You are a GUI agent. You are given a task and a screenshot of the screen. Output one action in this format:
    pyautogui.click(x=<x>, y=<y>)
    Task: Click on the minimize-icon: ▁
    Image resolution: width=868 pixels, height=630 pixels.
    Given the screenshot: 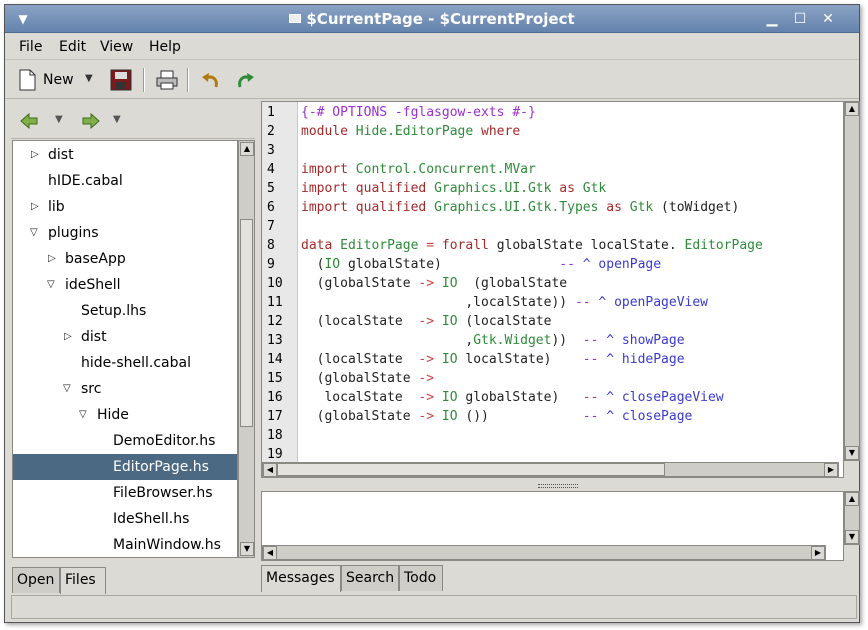 What is the action you would take?
    pyautogui.click(x=772, y=19)
    